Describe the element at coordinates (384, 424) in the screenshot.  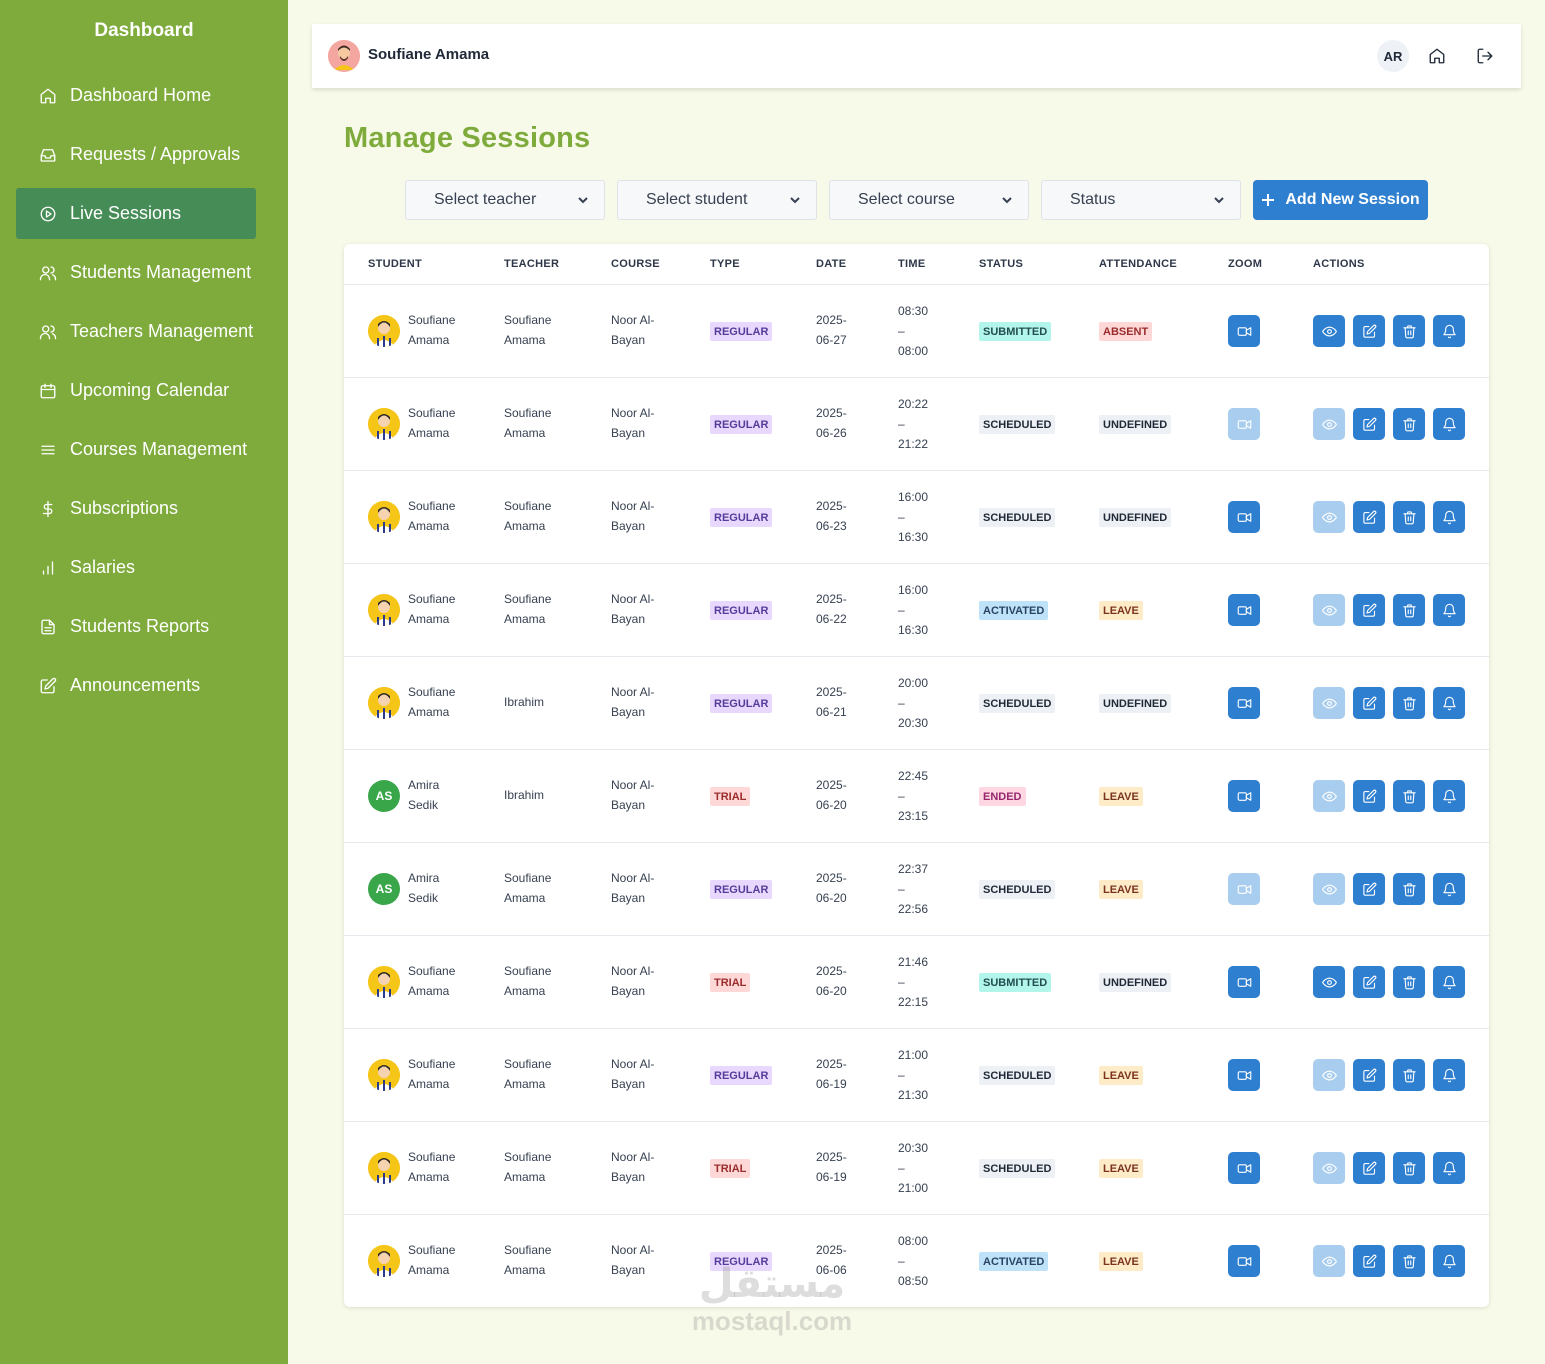
I see `student-avatar` at that location.